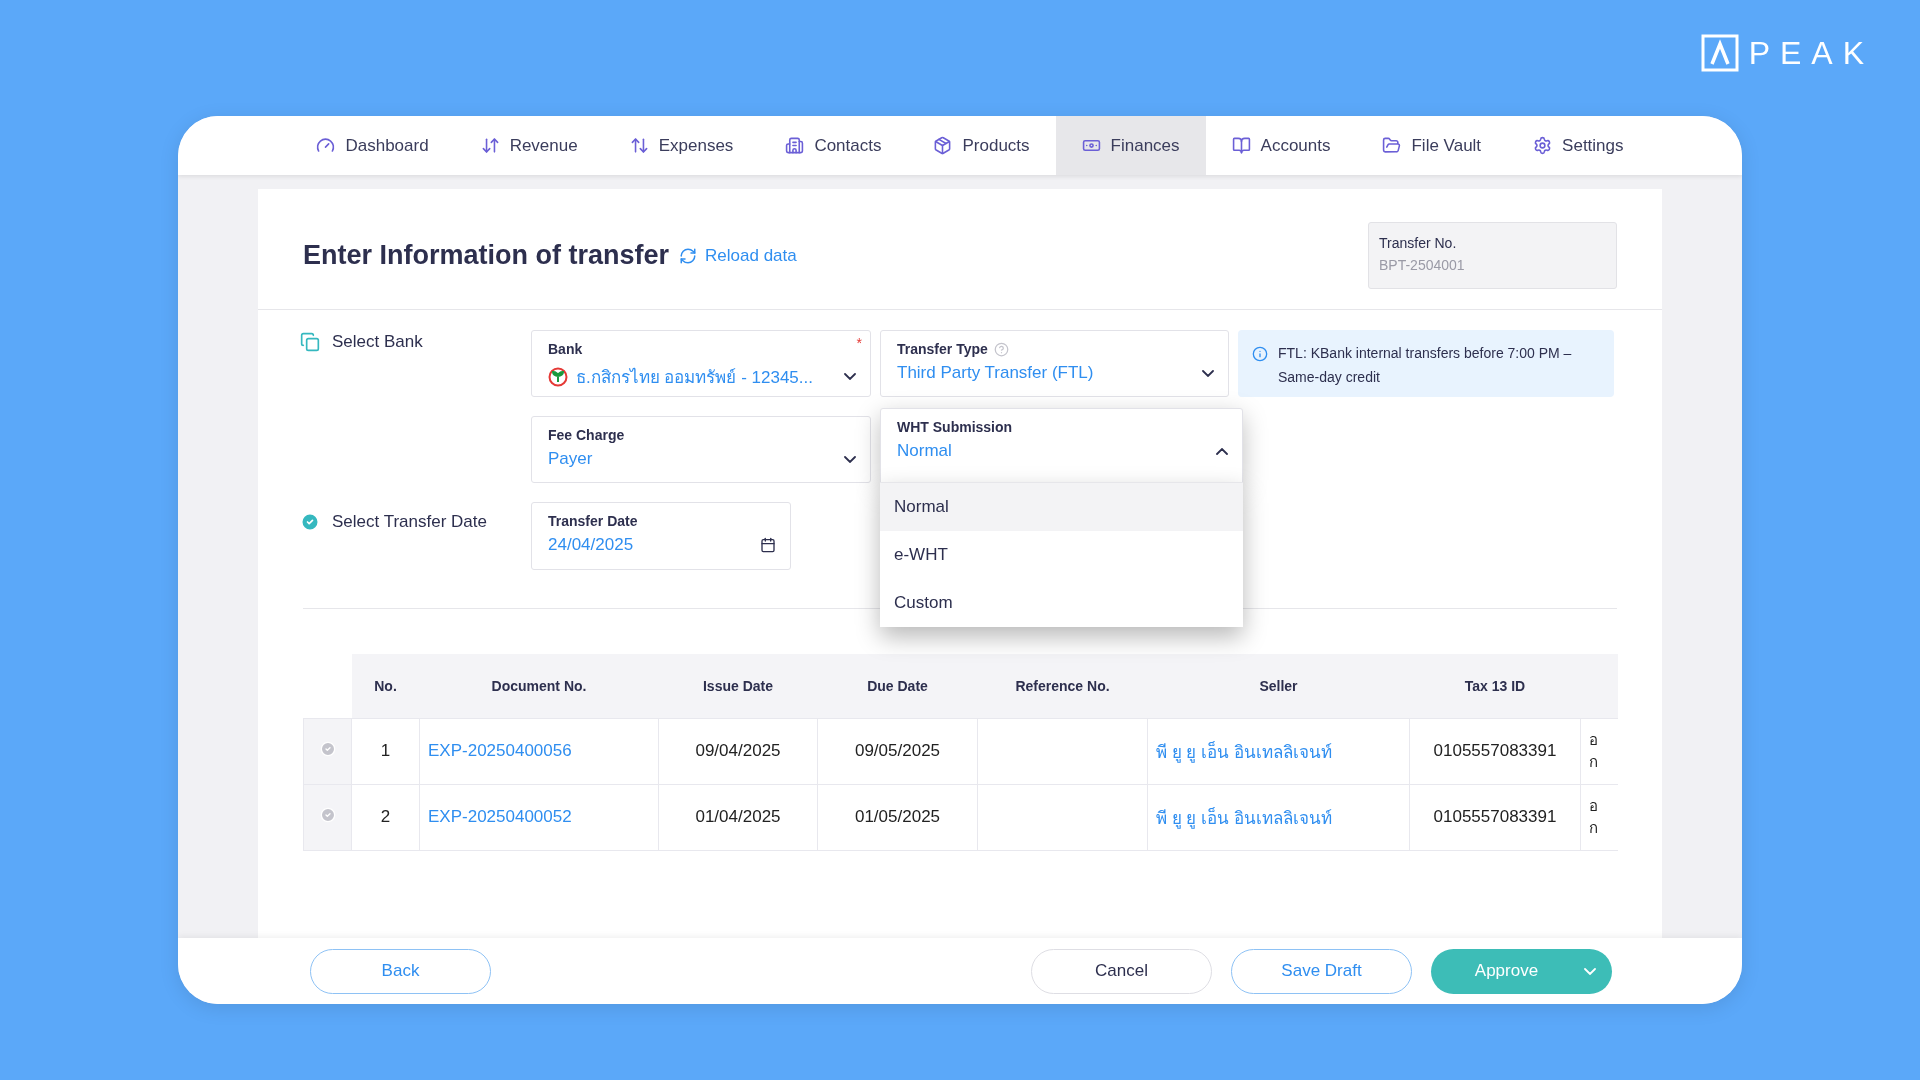 The height and width of the screenshot is (1080, 1920). What do you see at coordinates (385, 817) in the screenshot?
I see `table-cell: 2` at bounding box center [385, 817].